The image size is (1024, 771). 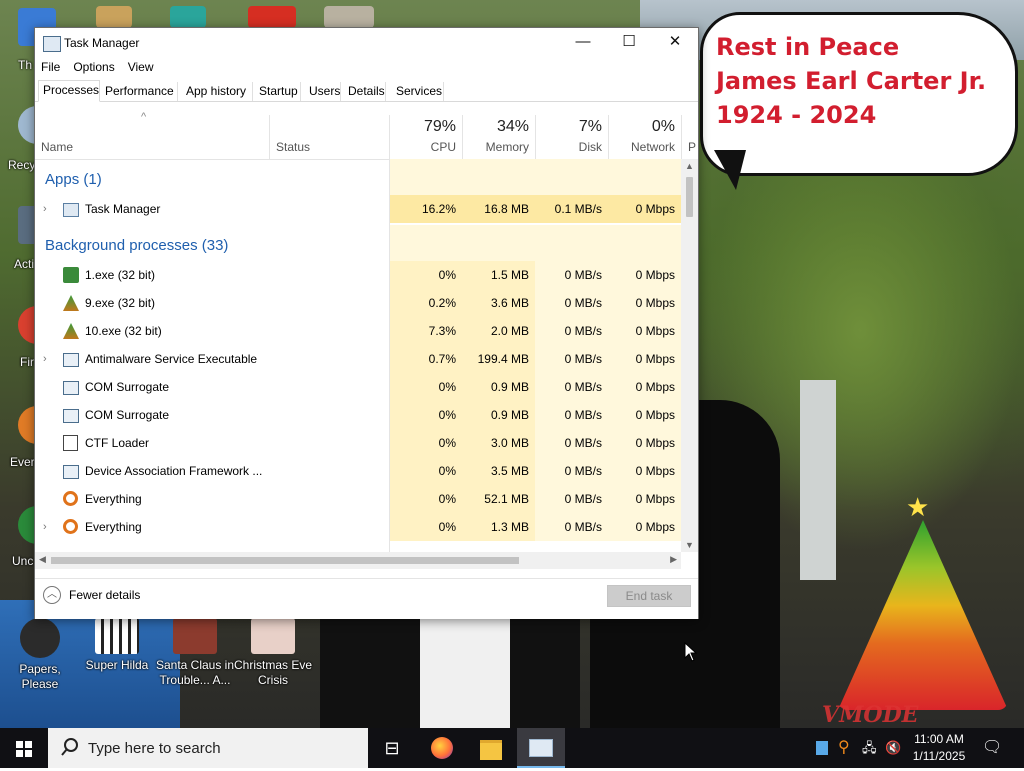 I want to click on taskbar-clock: 11:00 AM 1/11/2025, so click(x=939, y=748).